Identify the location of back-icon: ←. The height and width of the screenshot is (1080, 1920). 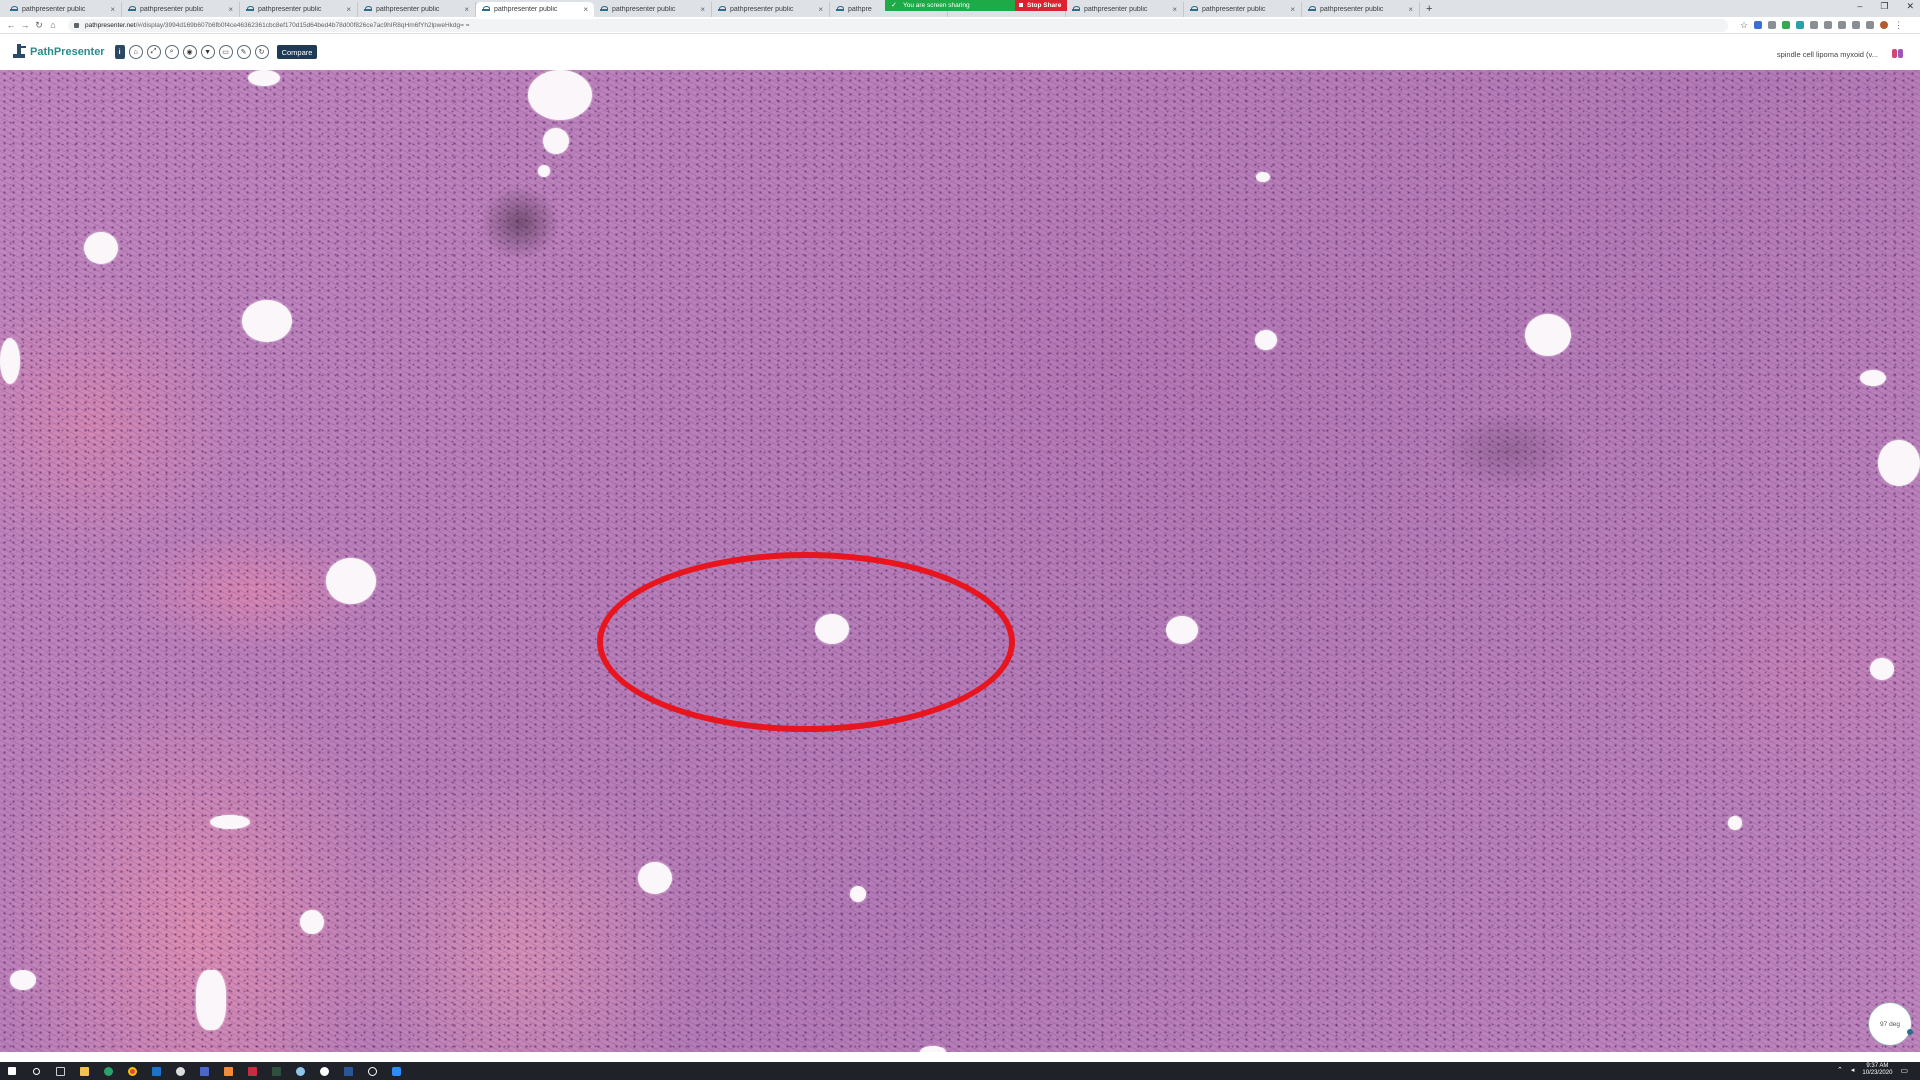
(11, 25).